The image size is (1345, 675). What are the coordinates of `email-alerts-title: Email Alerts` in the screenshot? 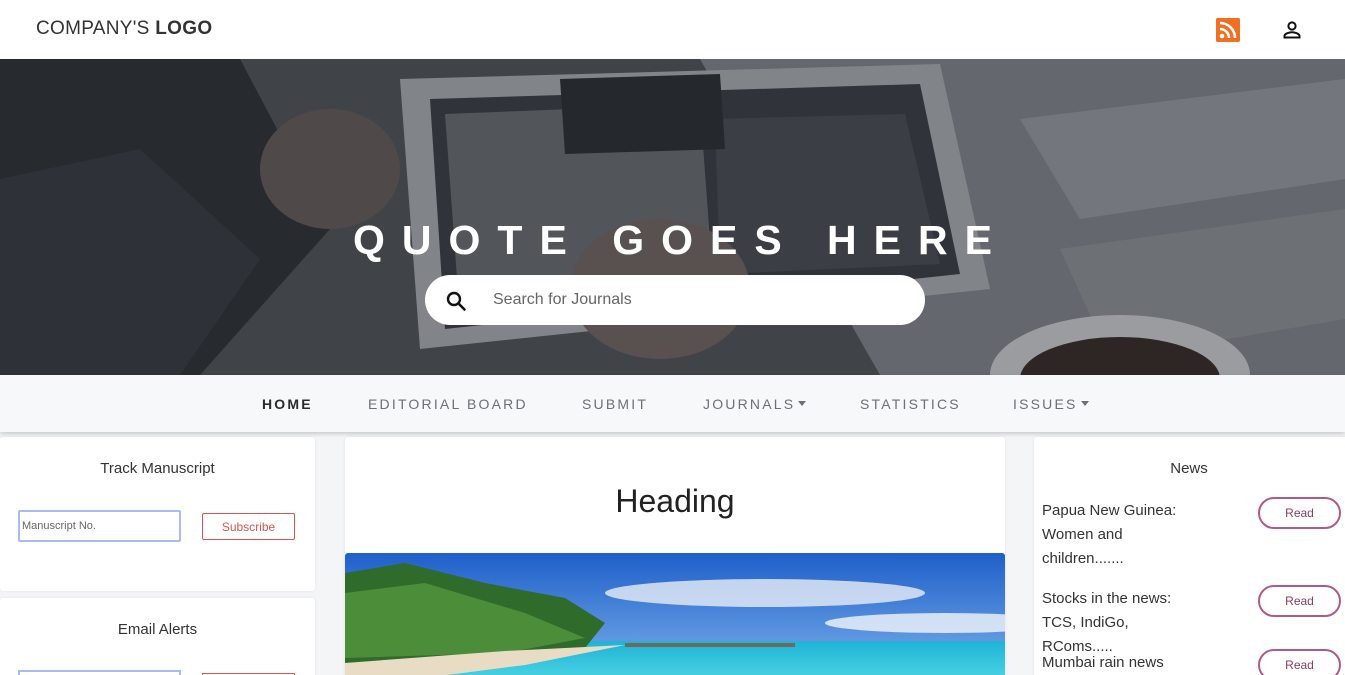 It's located at (157, 629).